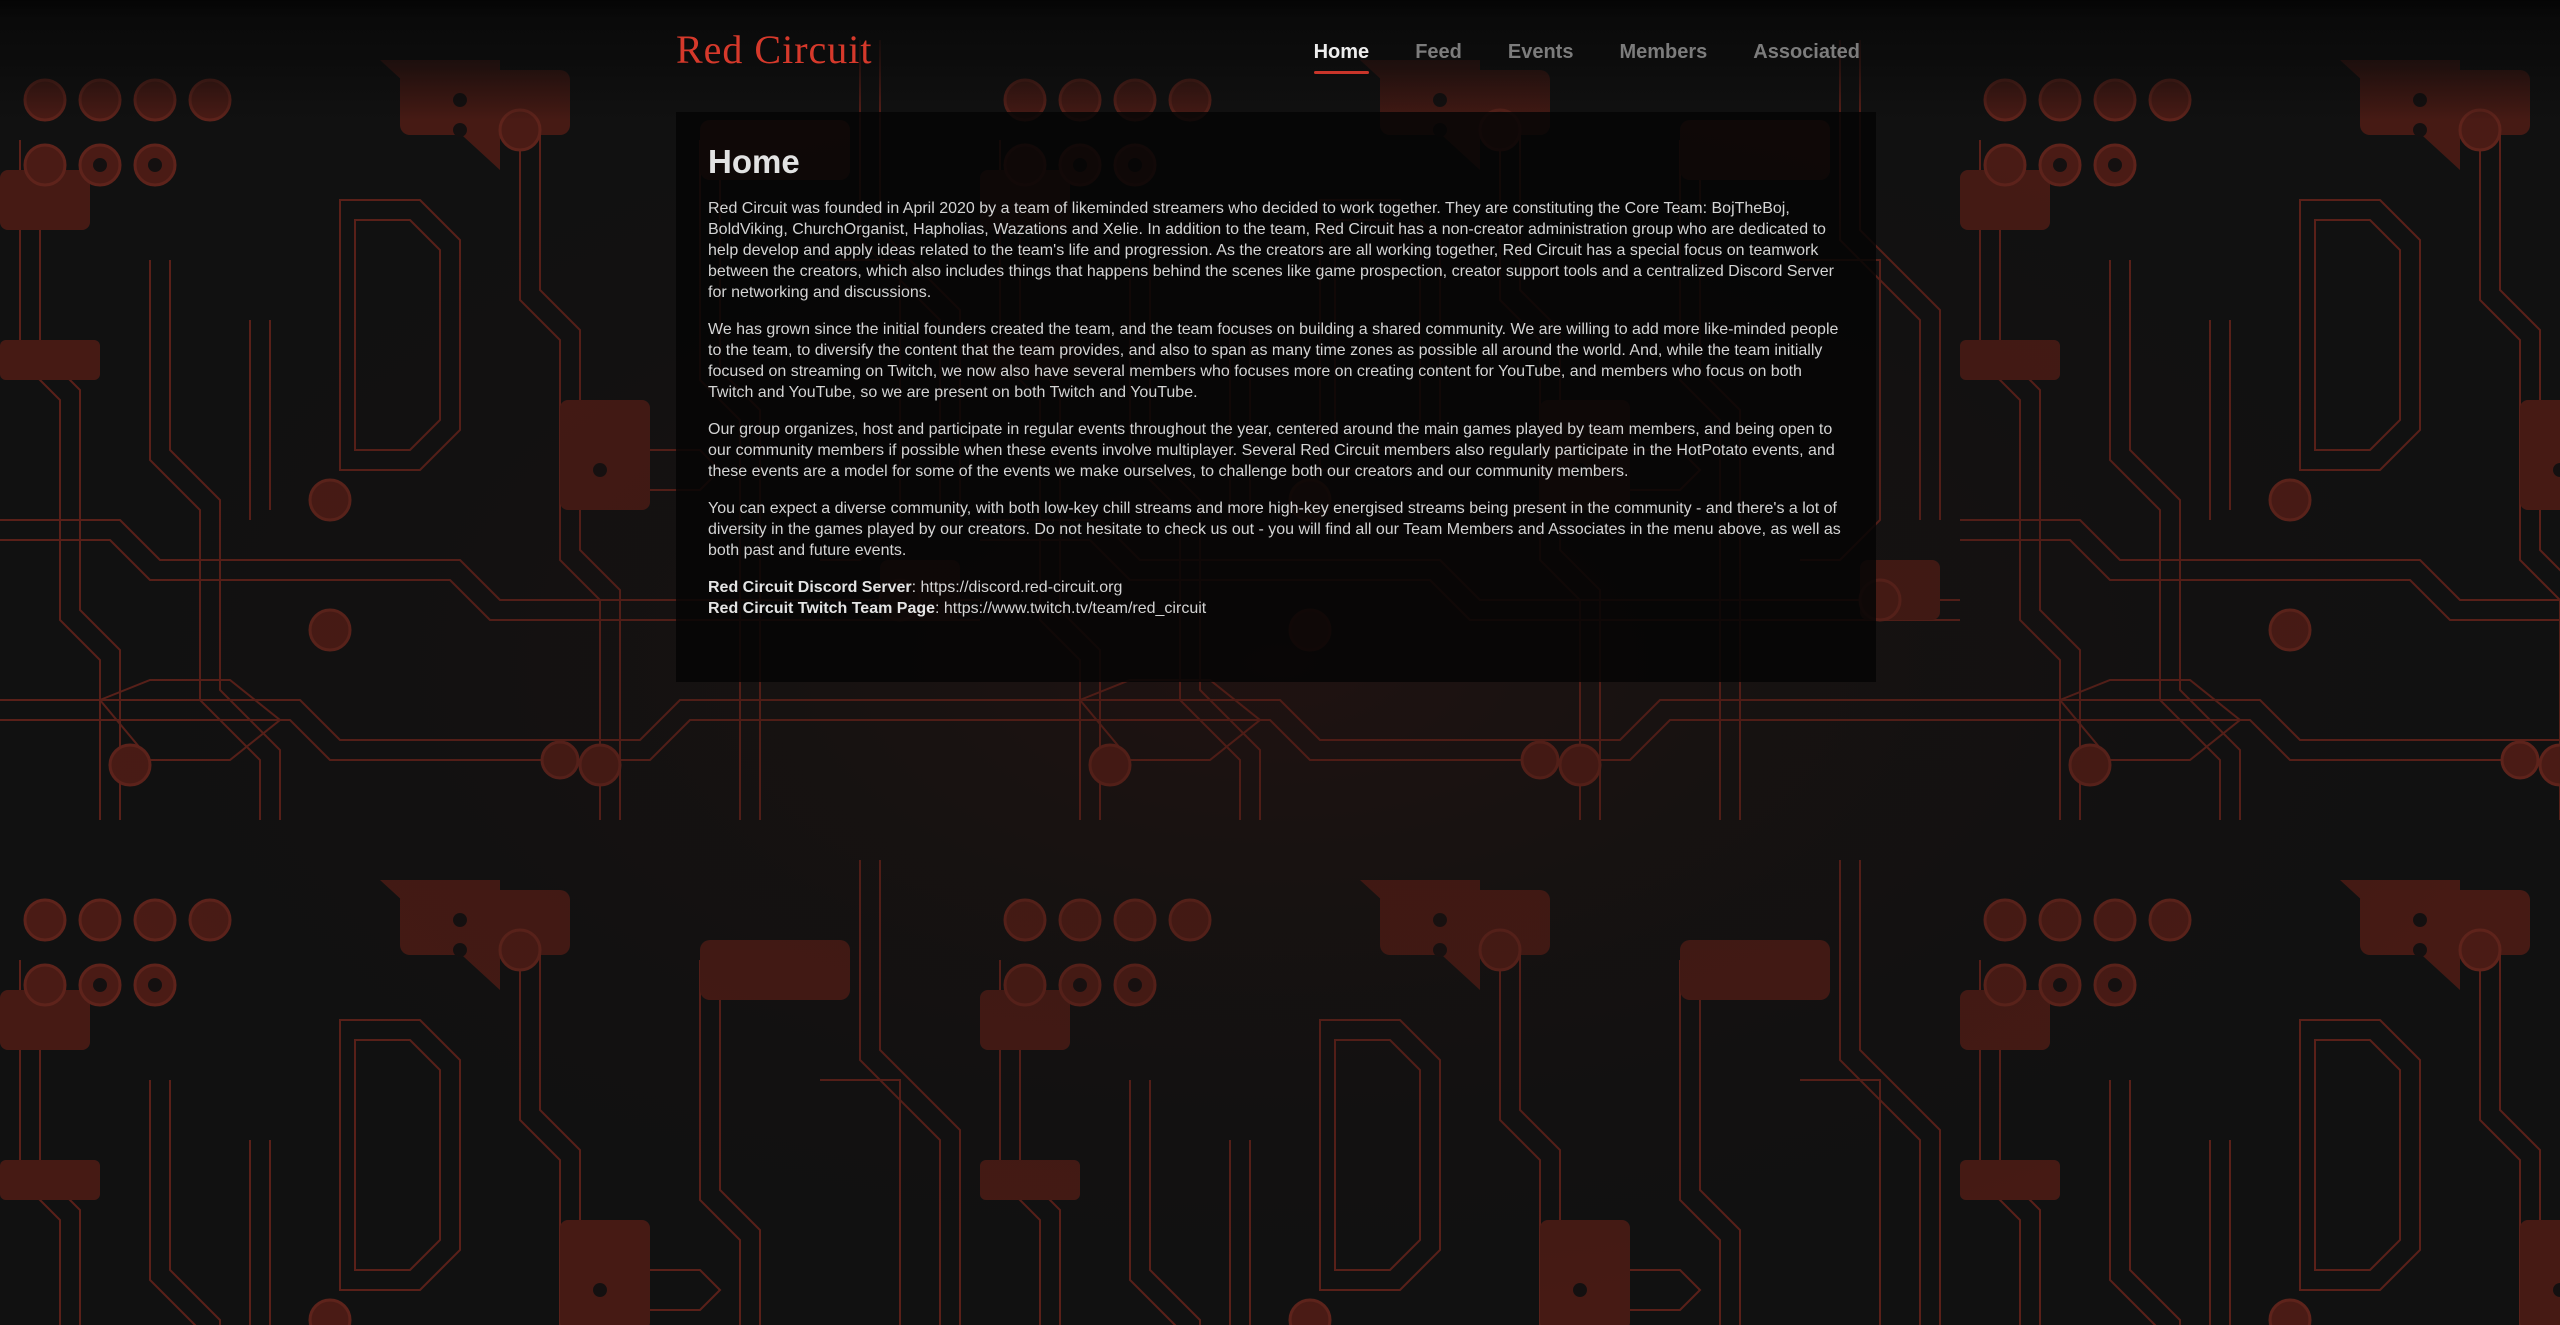 The image size is (2560, 1325). What do you see at coordinates (1022, 587) in the screenshot?
I see `discord-url: https://discord.red-circuit.org` at bounding box center [1022, 587].